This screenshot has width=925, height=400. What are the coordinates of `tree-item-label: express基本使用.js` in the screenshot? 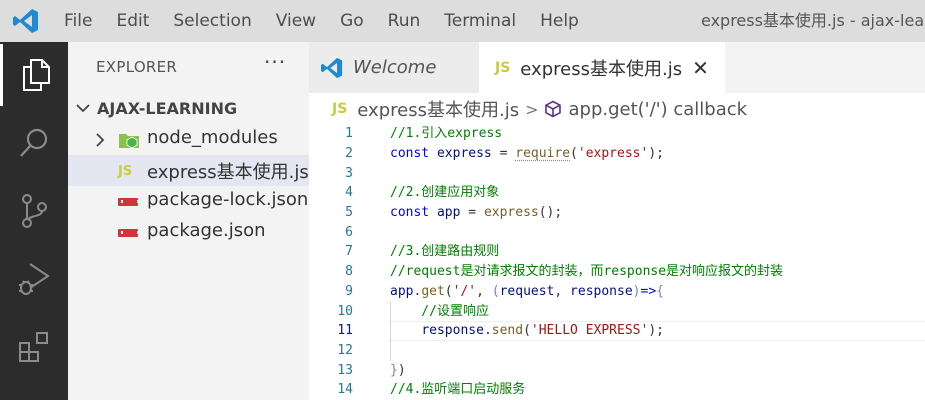 It's located at (228, 172).